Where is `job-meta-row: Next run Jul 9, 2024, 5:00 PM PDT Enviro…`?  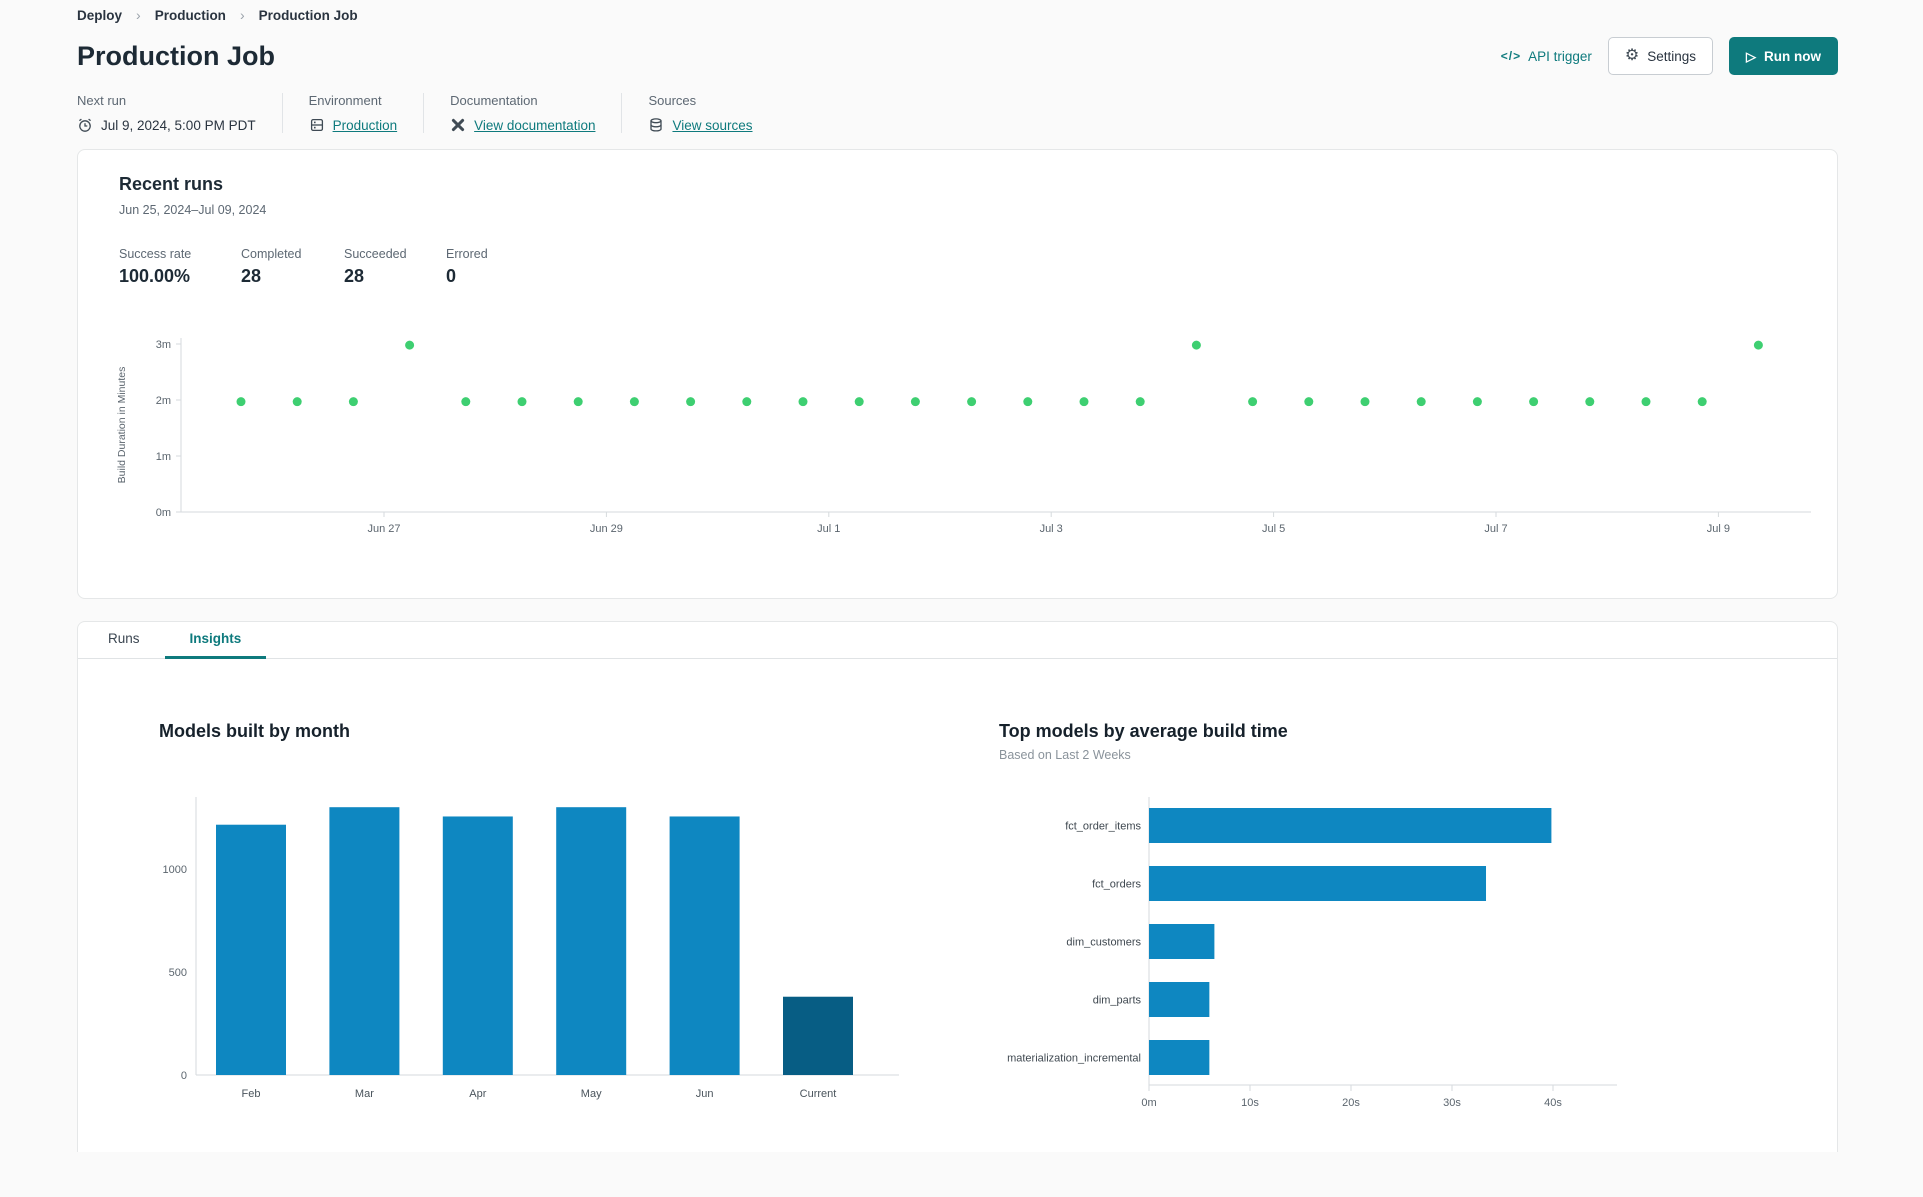
job-meta-row: Next run Jul 9, 2024, 5:00 PM PDT Enviro… is located at coordinates (957, 113).